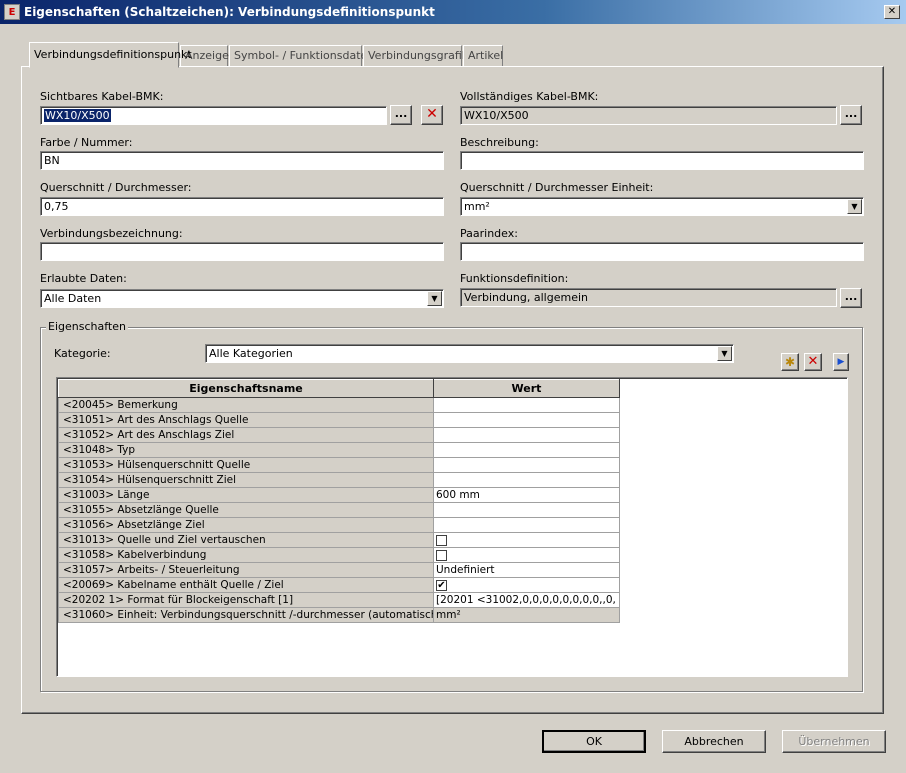  I want to click on tab-verbindungsdefinitionspunkt: Verbindungsdefinitionspunkt, so click(110, 55).